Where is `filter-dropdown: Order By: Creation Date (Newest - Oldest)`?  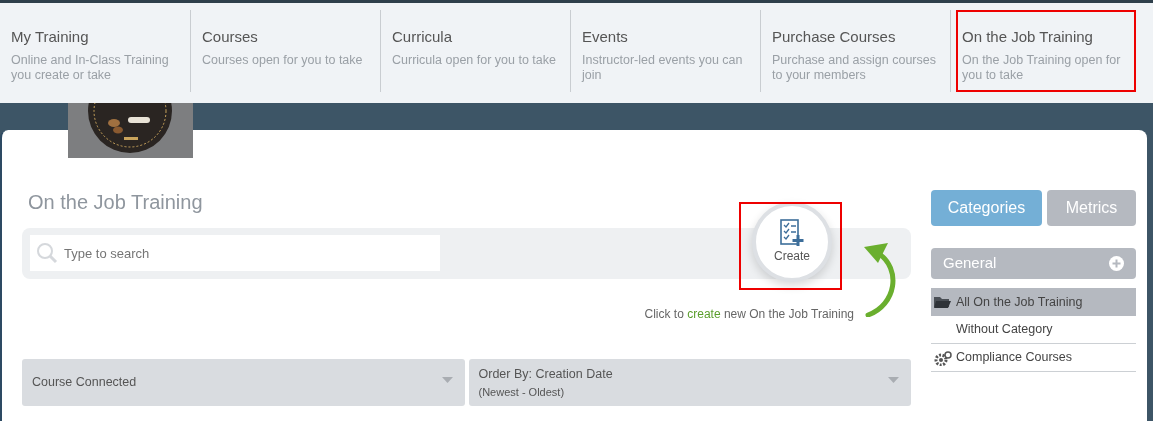
filter-dropdown: Order By: Creation Date (Newest - Oldest) is located at coordinates (689, 382).